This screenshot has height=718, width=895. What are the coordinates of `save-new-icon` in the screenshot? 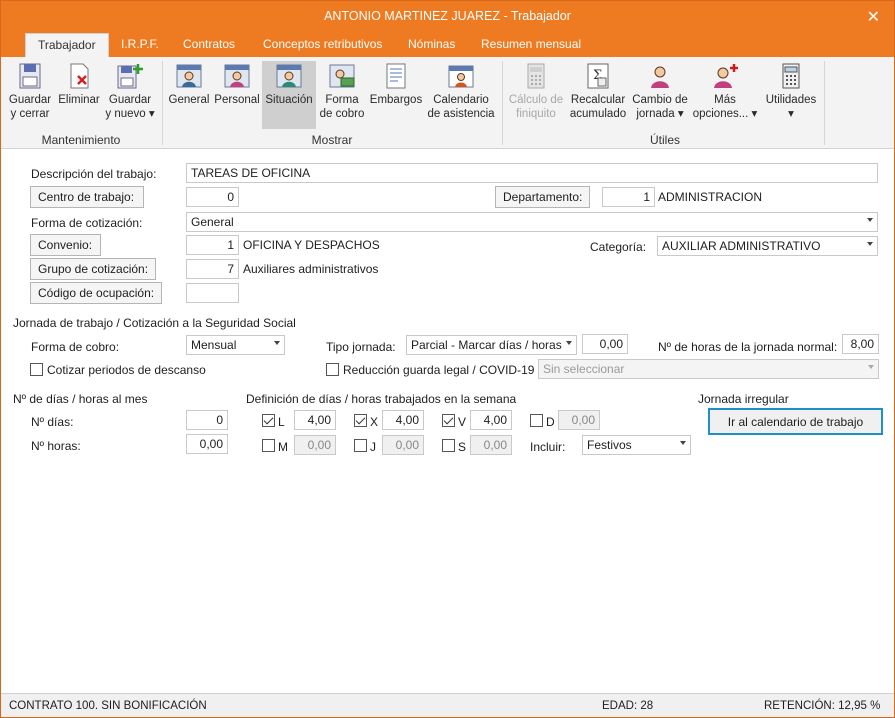 It's located at (130, 76).